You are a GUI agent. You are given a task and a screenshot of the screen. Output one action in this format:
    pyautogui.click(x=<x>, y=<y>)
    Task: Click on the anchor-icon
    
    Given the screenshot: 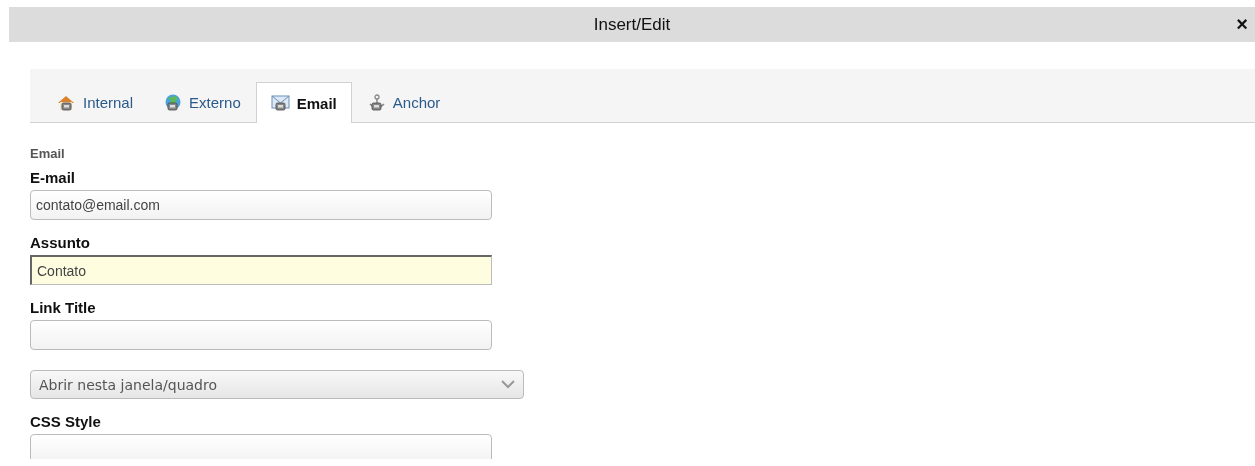 What is the action you would take?
    pyautogui.click(x=376, y=102)
    